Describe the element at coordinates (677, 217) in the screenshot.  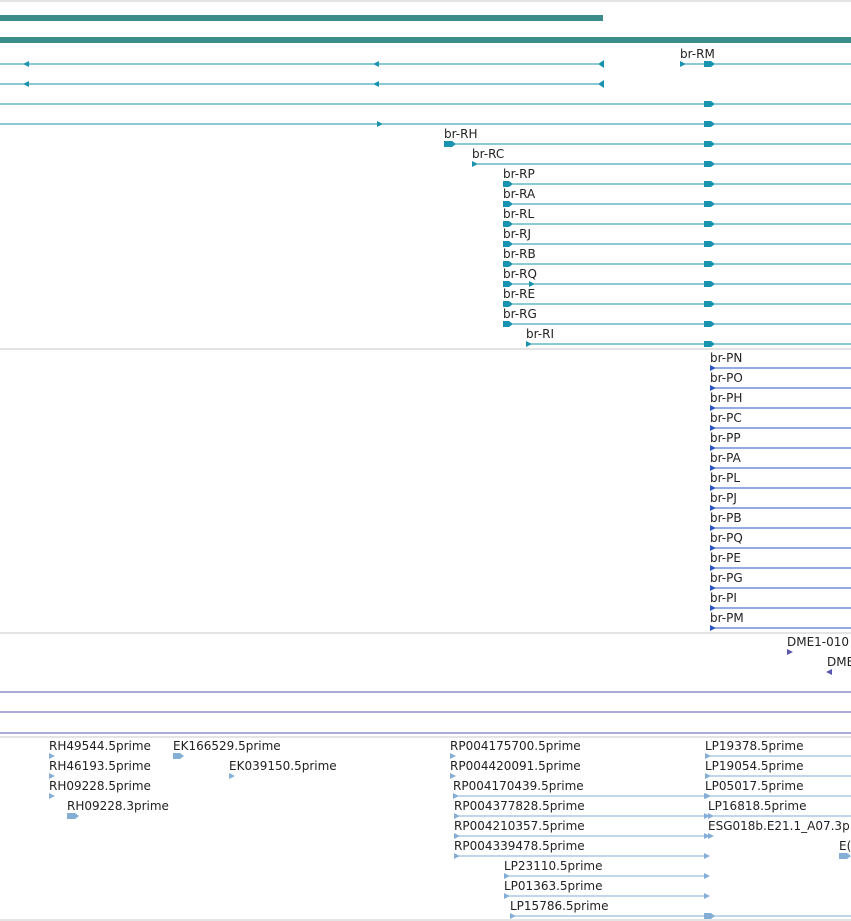
I see `transcript-row: br-RL` at that location.